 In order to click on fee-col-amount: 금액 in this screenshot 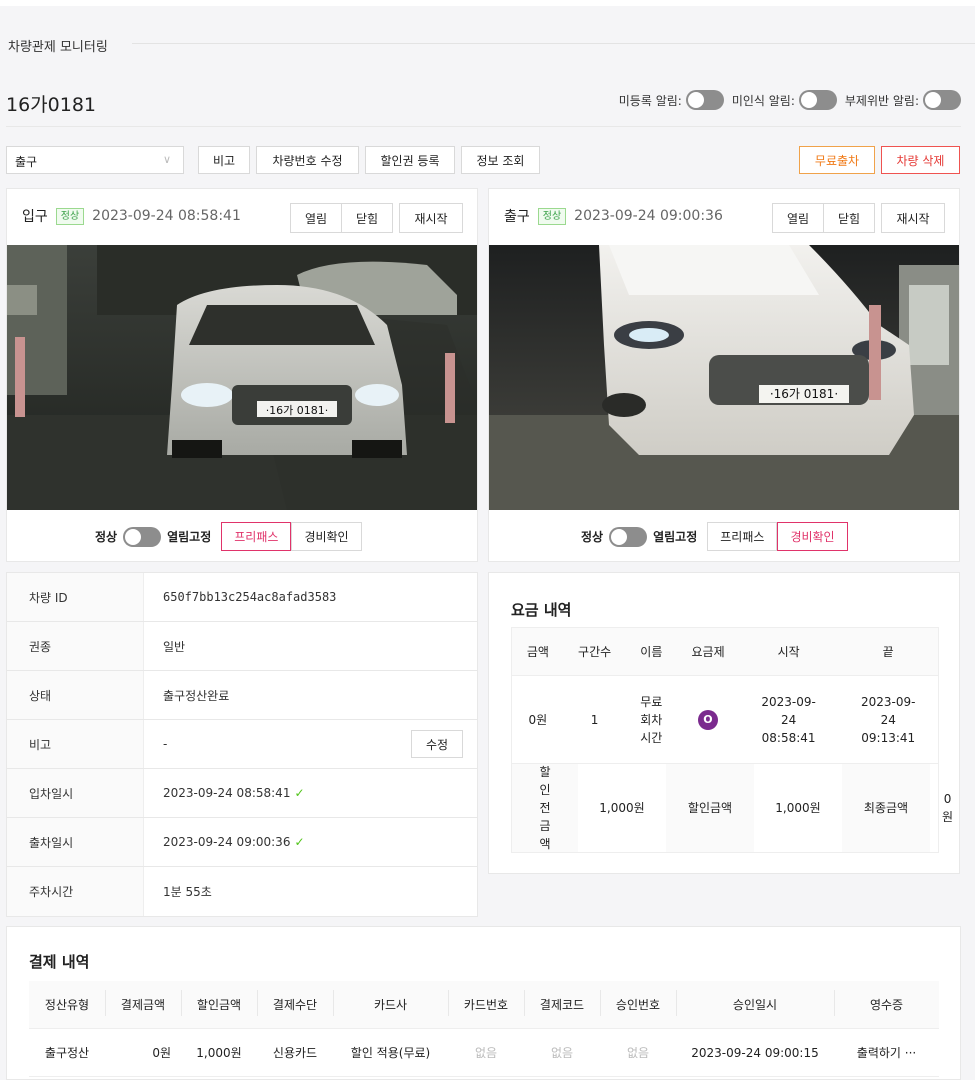, I will do `click(537, 651)`.